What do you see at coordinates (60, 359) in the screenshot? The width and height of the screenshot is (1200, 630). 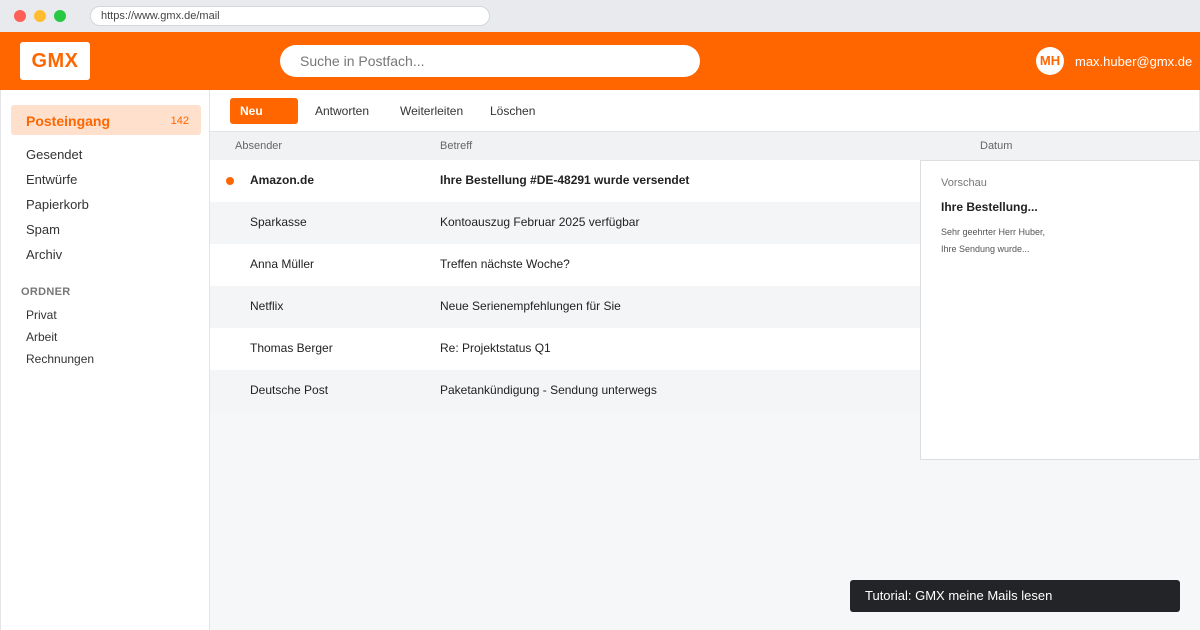 I see `folder-item-rechnungen: Rechnungen` at bounding box center [60, 359].